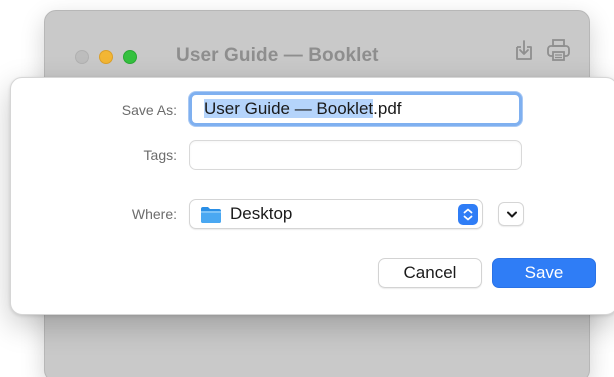 The width and height of the screenshot is (614, 377). Describe the element at coordinates (160, 155) in the screenshot. I see `tags-label: Tags:` at that location.